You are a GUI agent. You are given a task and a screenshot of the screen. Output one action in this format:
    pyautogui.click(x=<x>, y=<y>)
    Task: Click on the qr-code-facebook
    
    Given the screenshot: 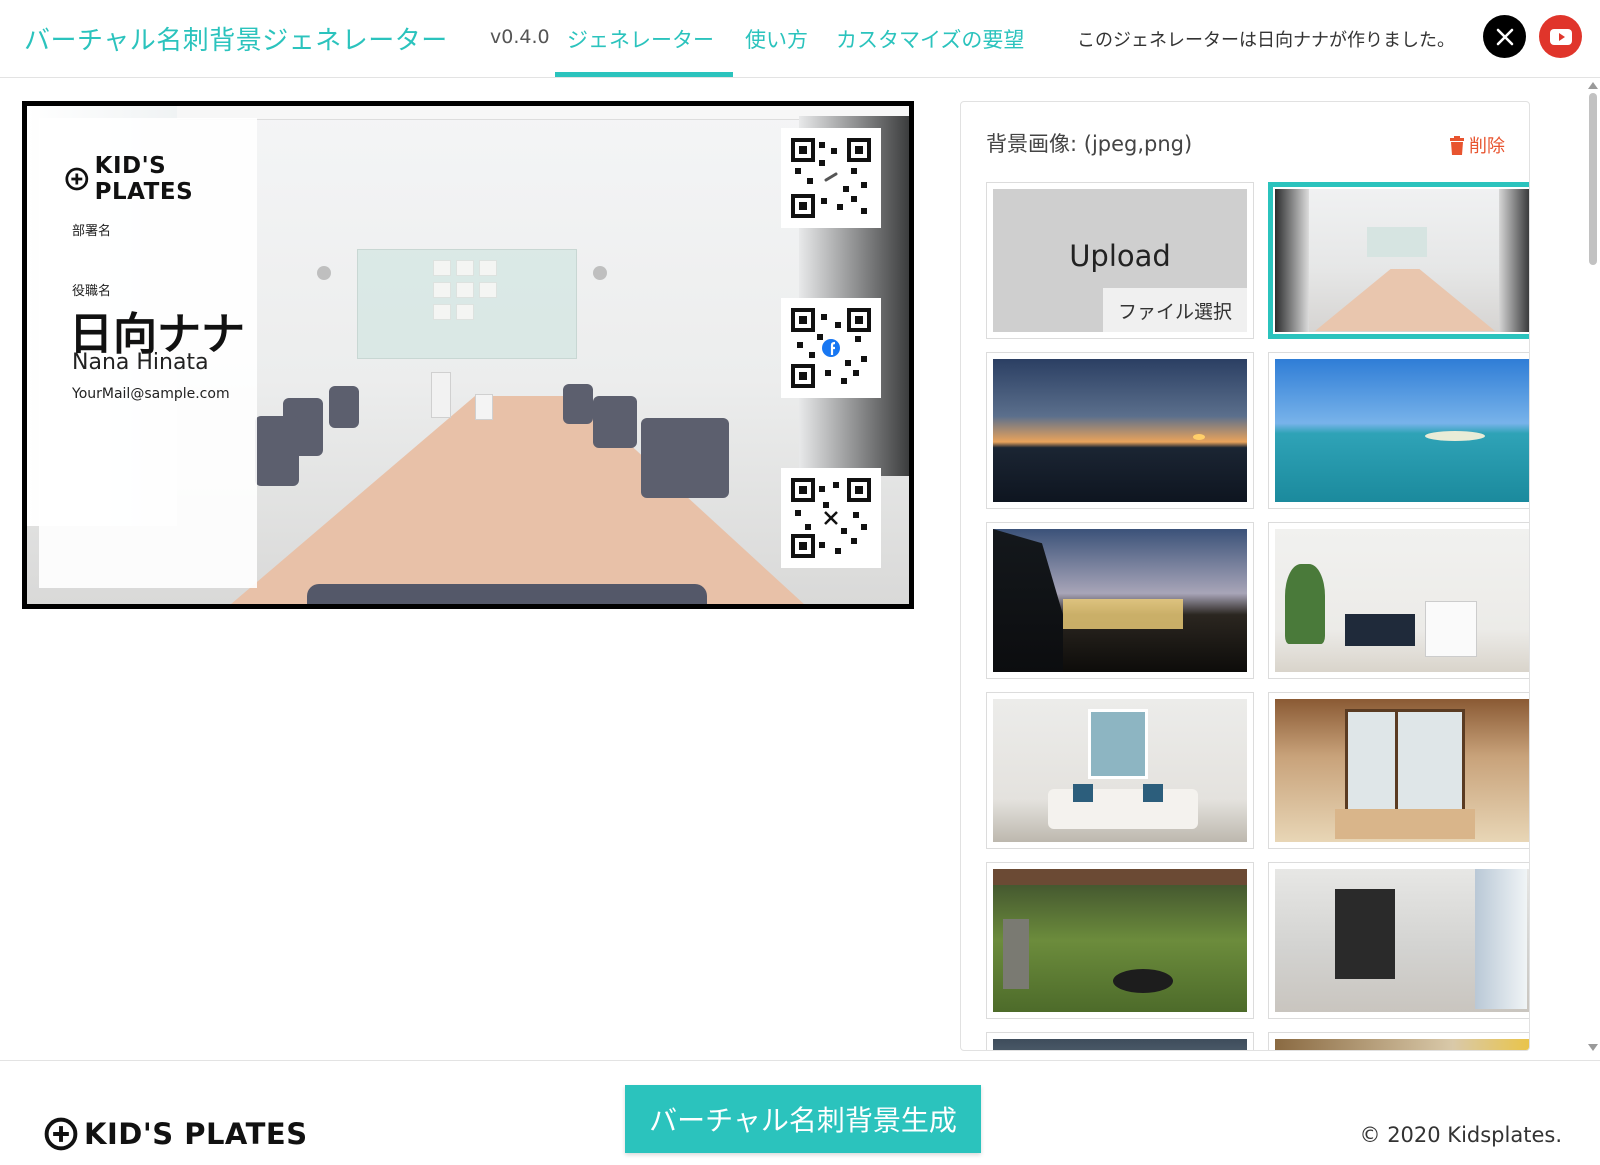 What is the action you would take?
    pyautogui.click(x=831, y=348)
    